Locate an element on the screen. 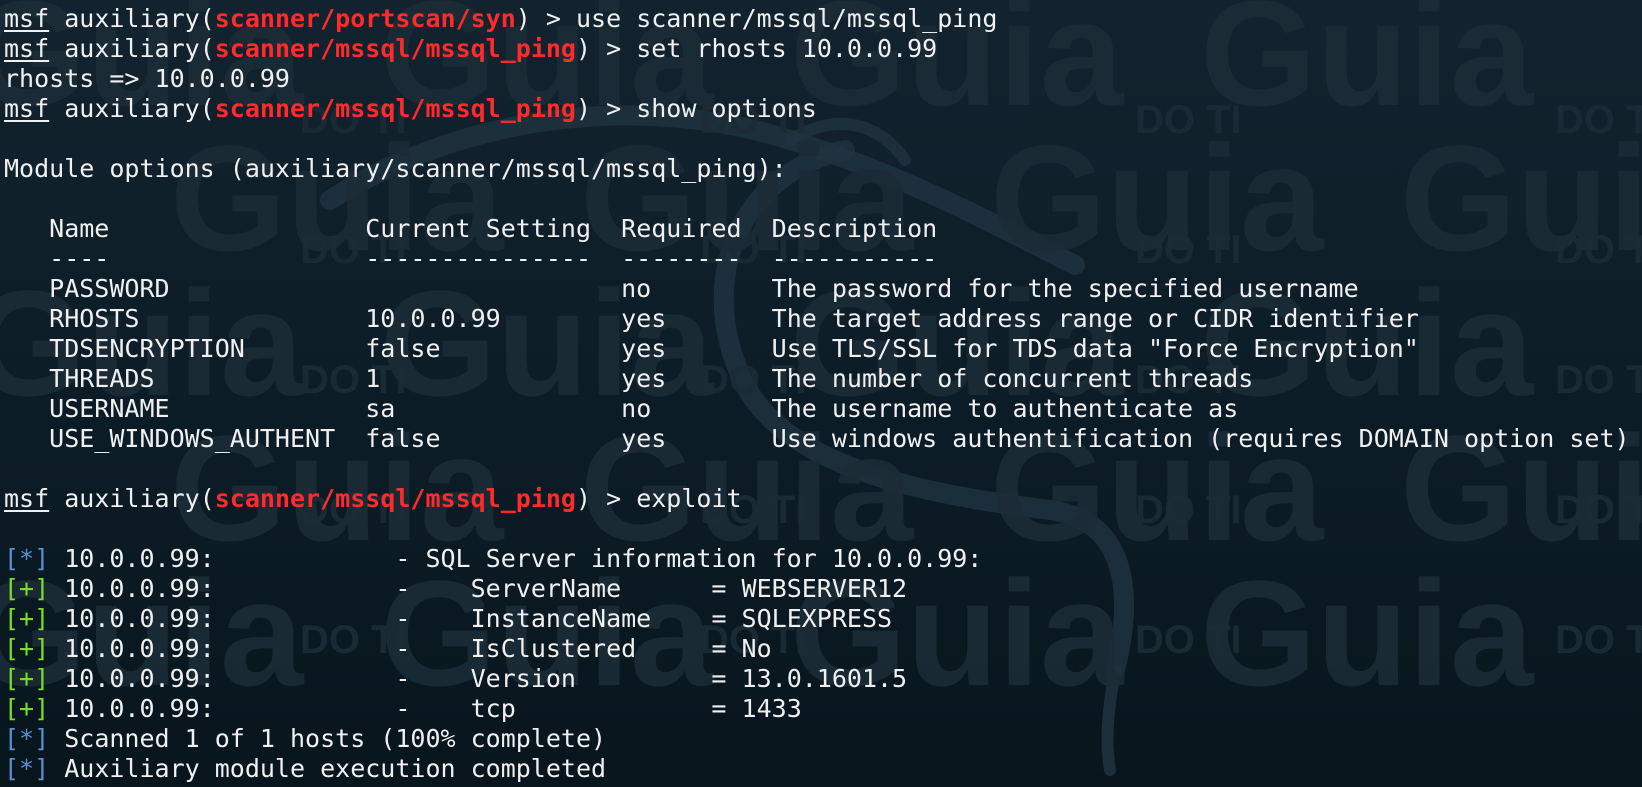  option-name: USE_WINDOWS_AUTHENT is located at coordinates (192, 438).